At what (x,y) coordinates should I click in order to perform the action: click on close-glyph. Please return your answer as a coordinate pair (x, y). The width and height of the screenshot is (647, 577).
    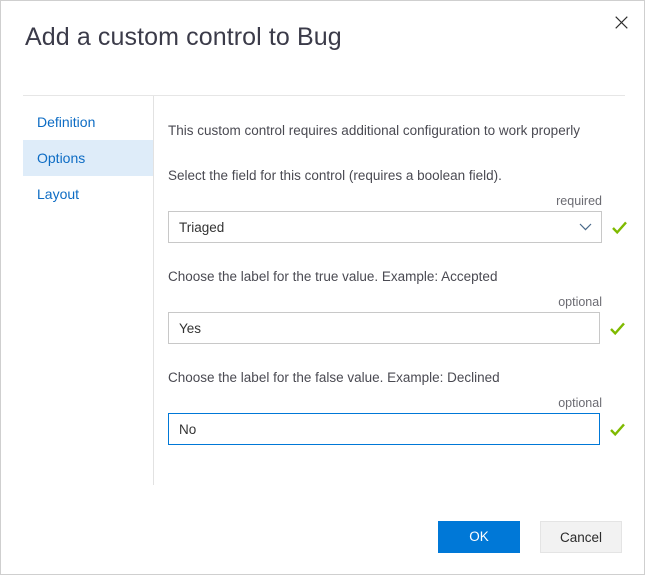
    Looking at the image, I should click on (621, 22).